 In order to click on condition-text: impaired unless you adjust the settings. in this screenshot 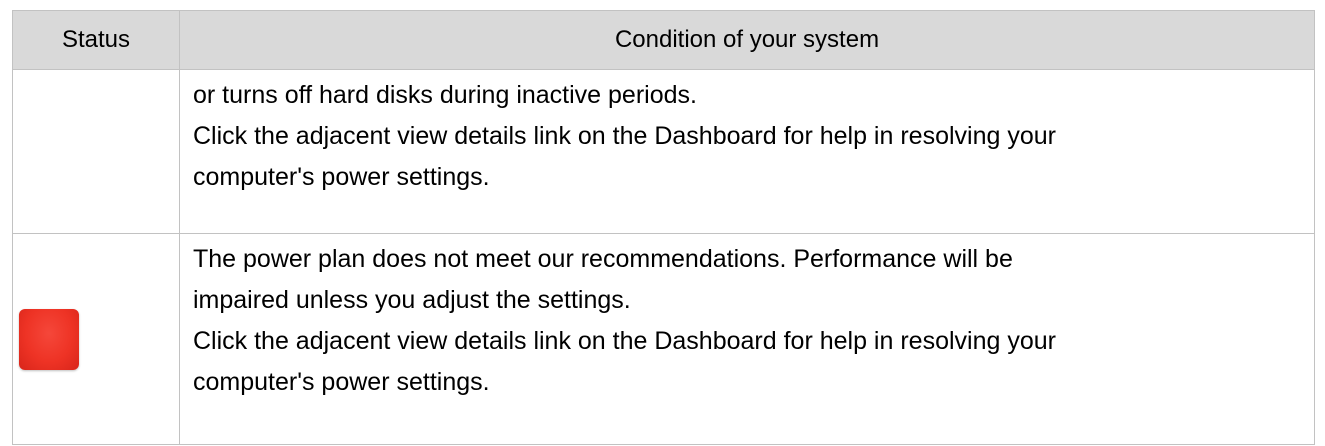, I will do `click(412, 300)`.